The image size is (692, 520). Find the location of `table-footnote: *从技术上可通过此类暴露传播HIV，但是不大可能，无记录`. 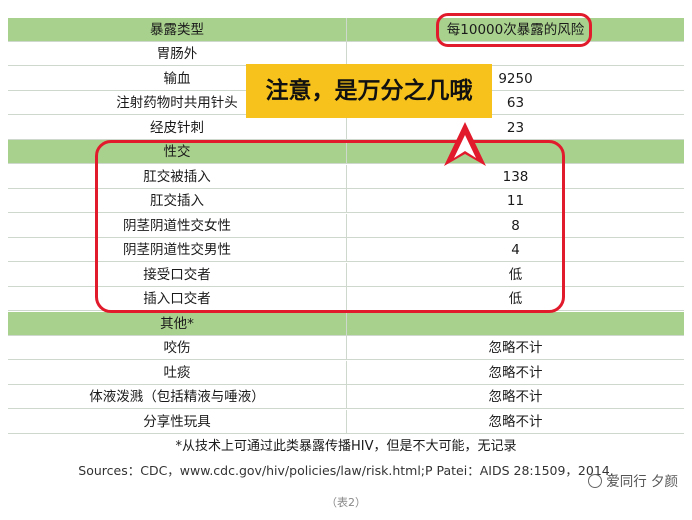

table-footnote: *从技术上可通过此类暴露传播HIV，但是不大可能，无记录 is located at coordinates (346, 446).